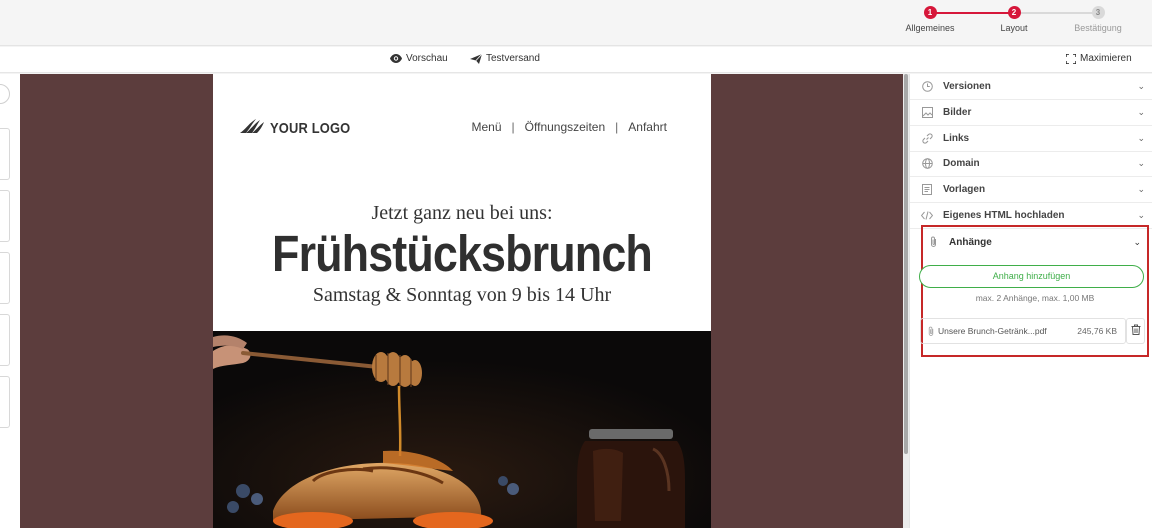  I want to click on email-logo: YOUR LOGO, so click(301, 128).